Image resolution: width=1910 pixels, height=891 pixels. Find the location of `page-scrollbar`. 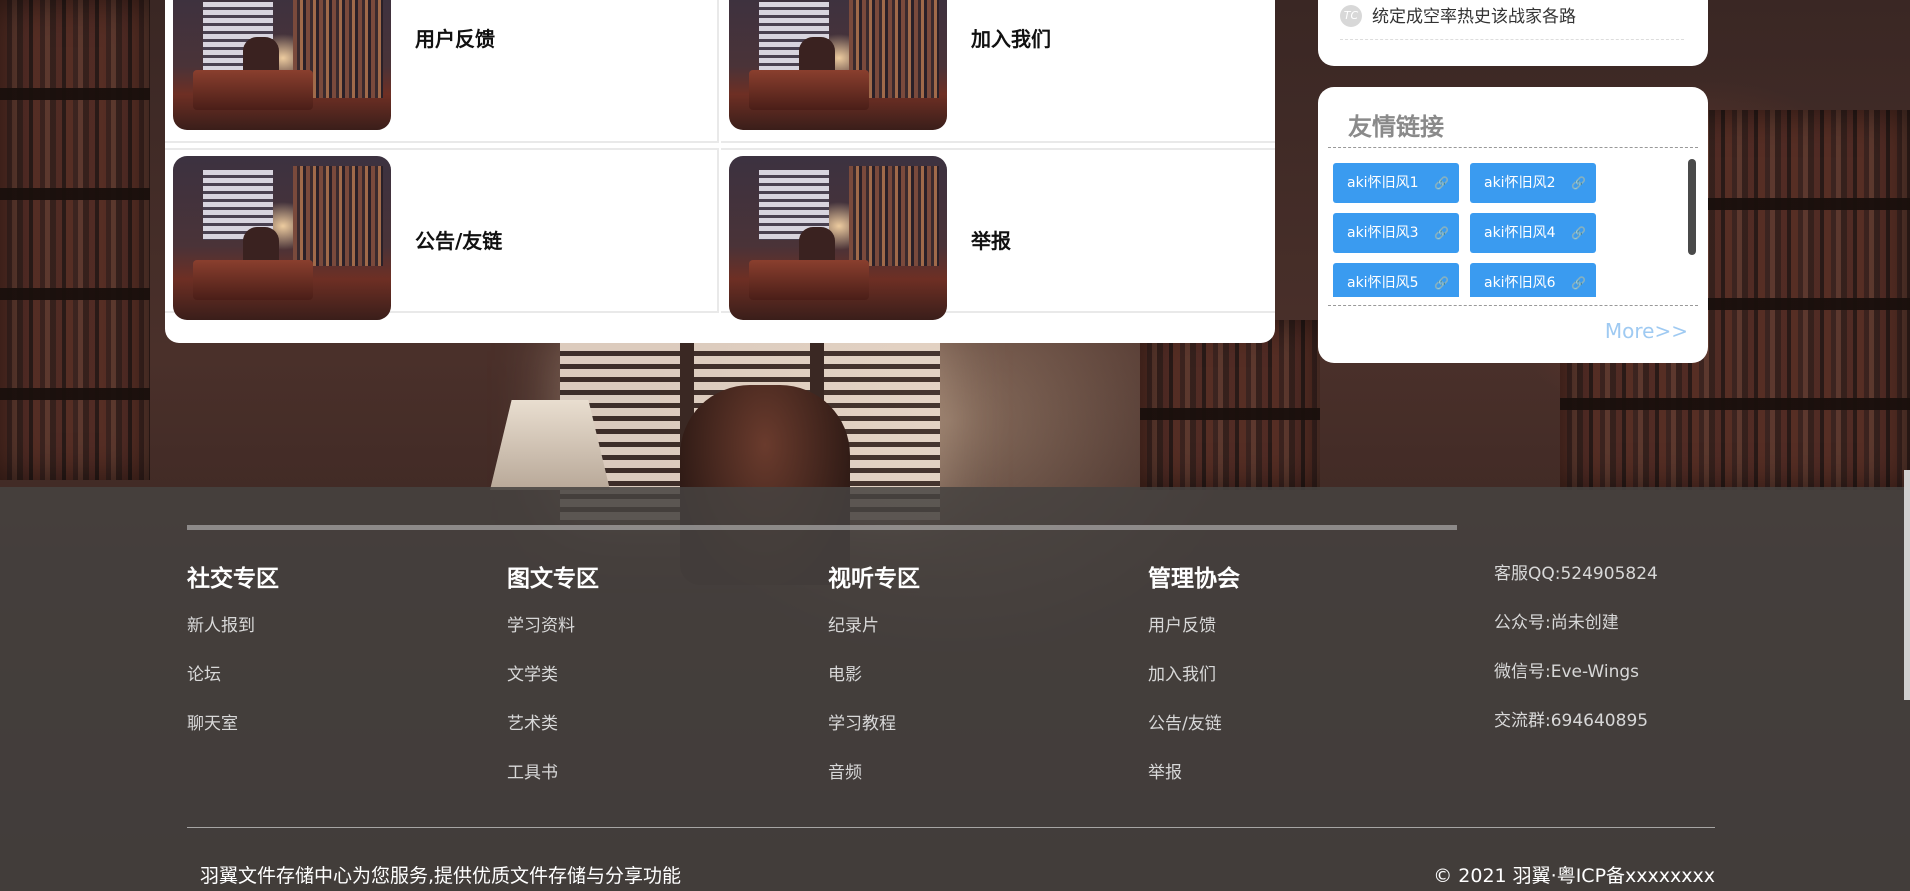

page-scrollbar is located at coordinates (1907, 585).